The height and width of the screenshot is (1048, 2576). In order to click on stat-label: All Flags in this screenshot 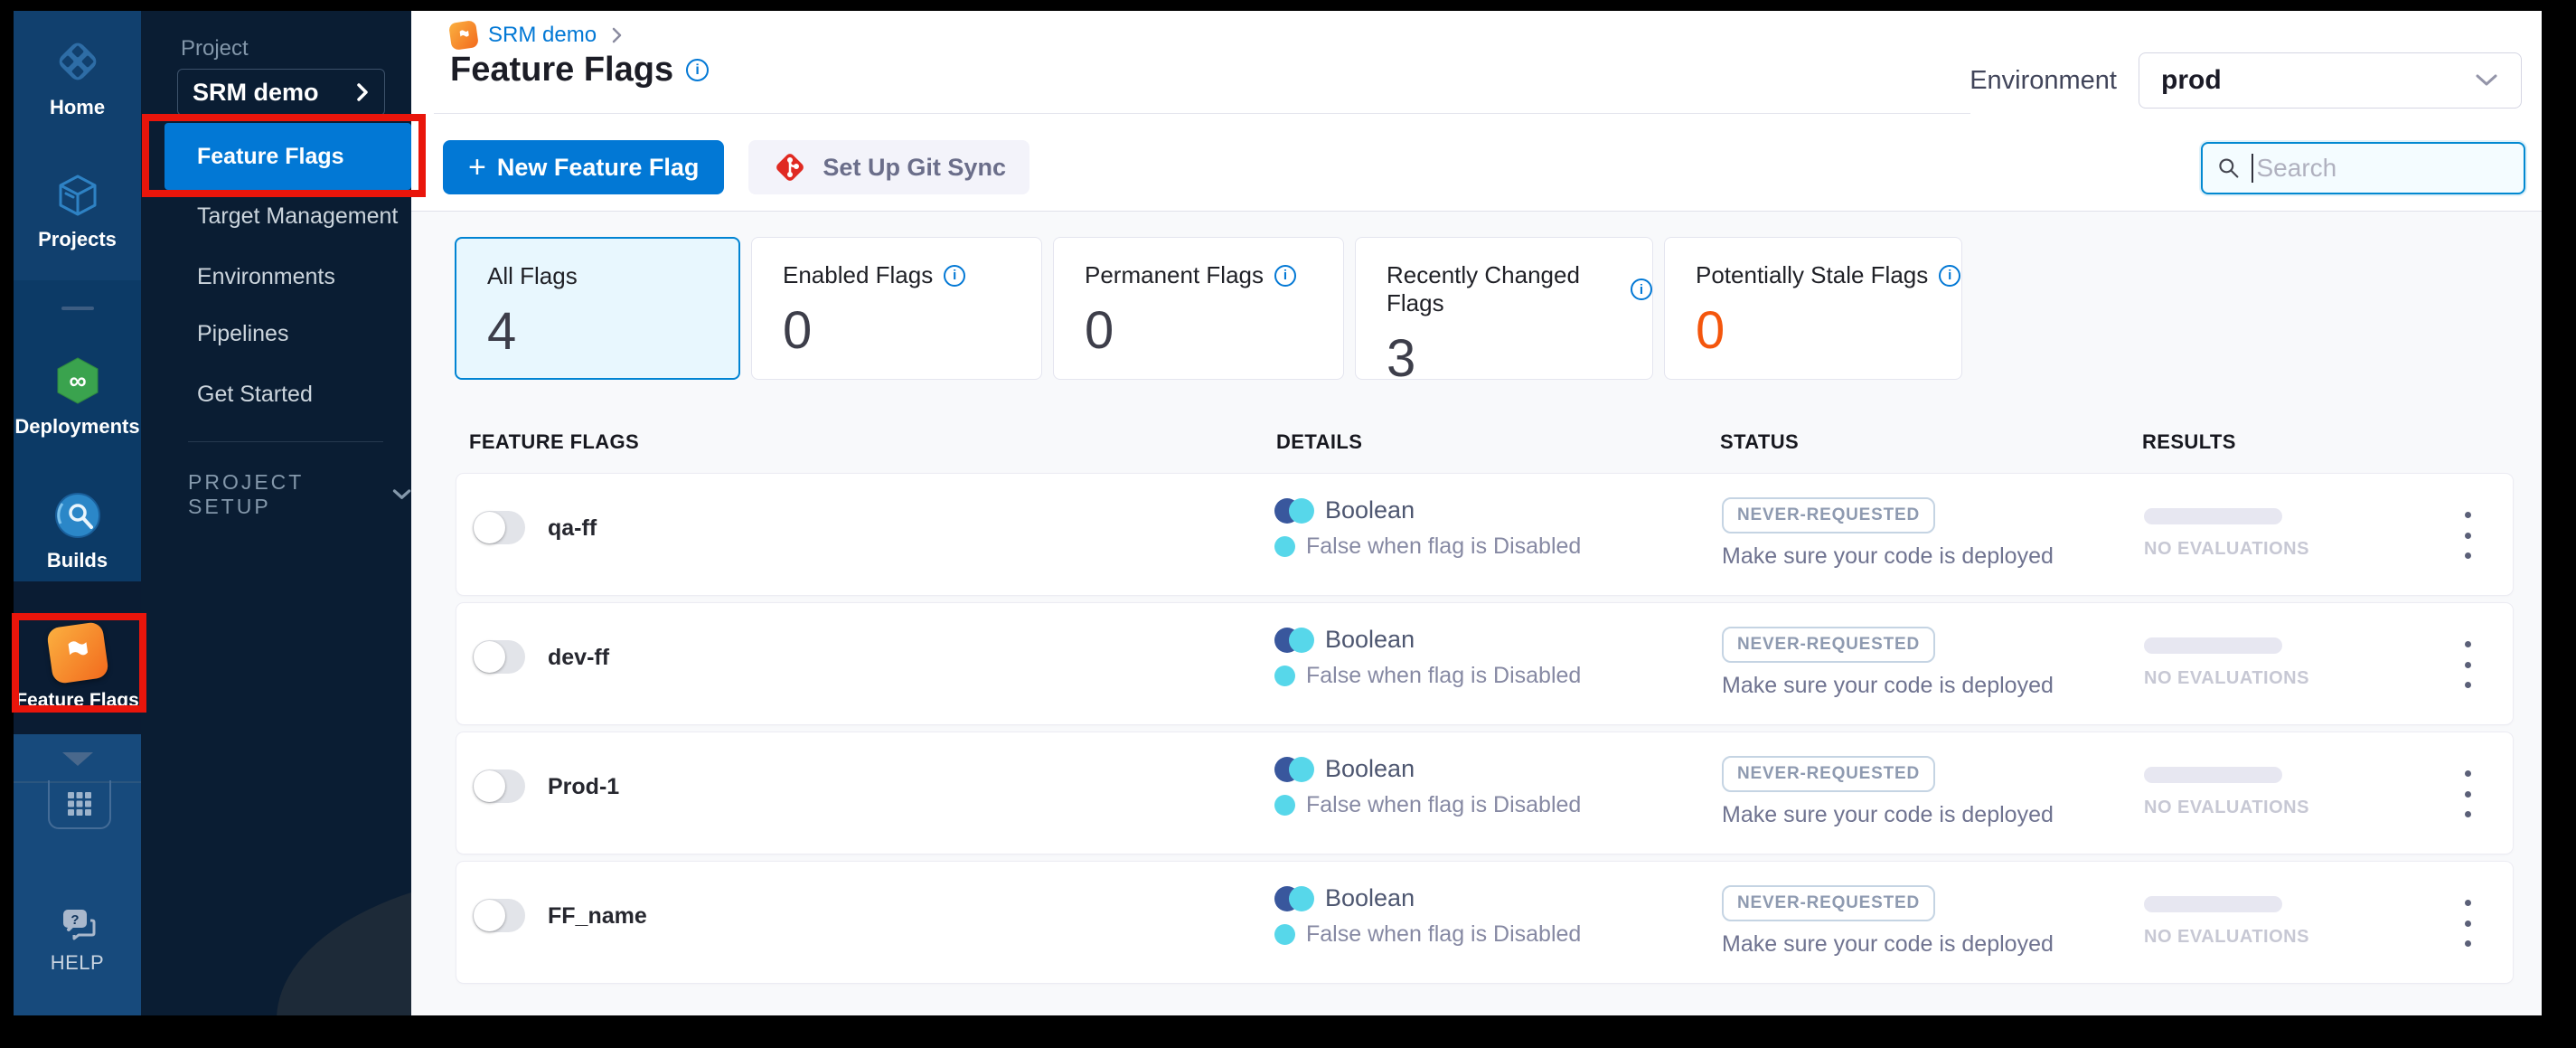, I will do `click(533, 275)`.